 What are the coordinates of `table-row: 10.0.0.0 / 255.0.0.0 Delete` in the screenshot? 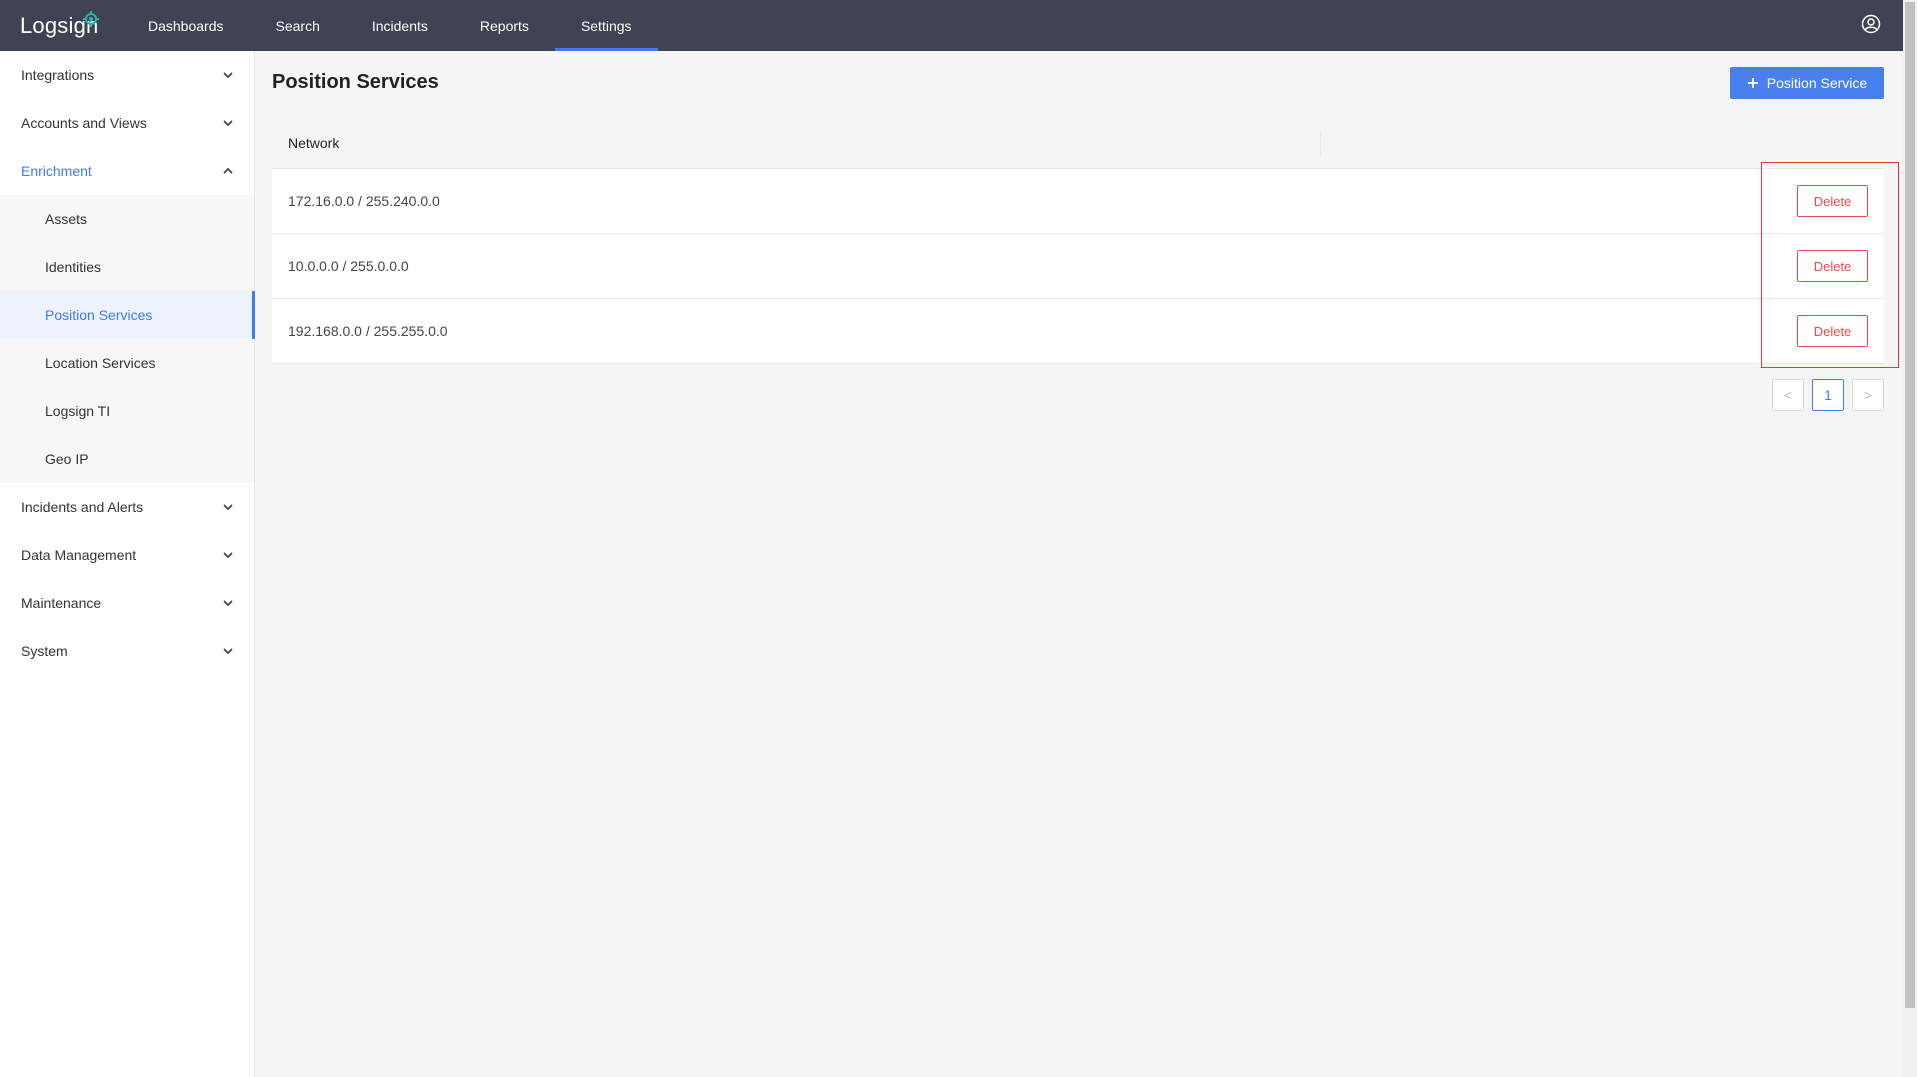 It's located at (1078, 266).